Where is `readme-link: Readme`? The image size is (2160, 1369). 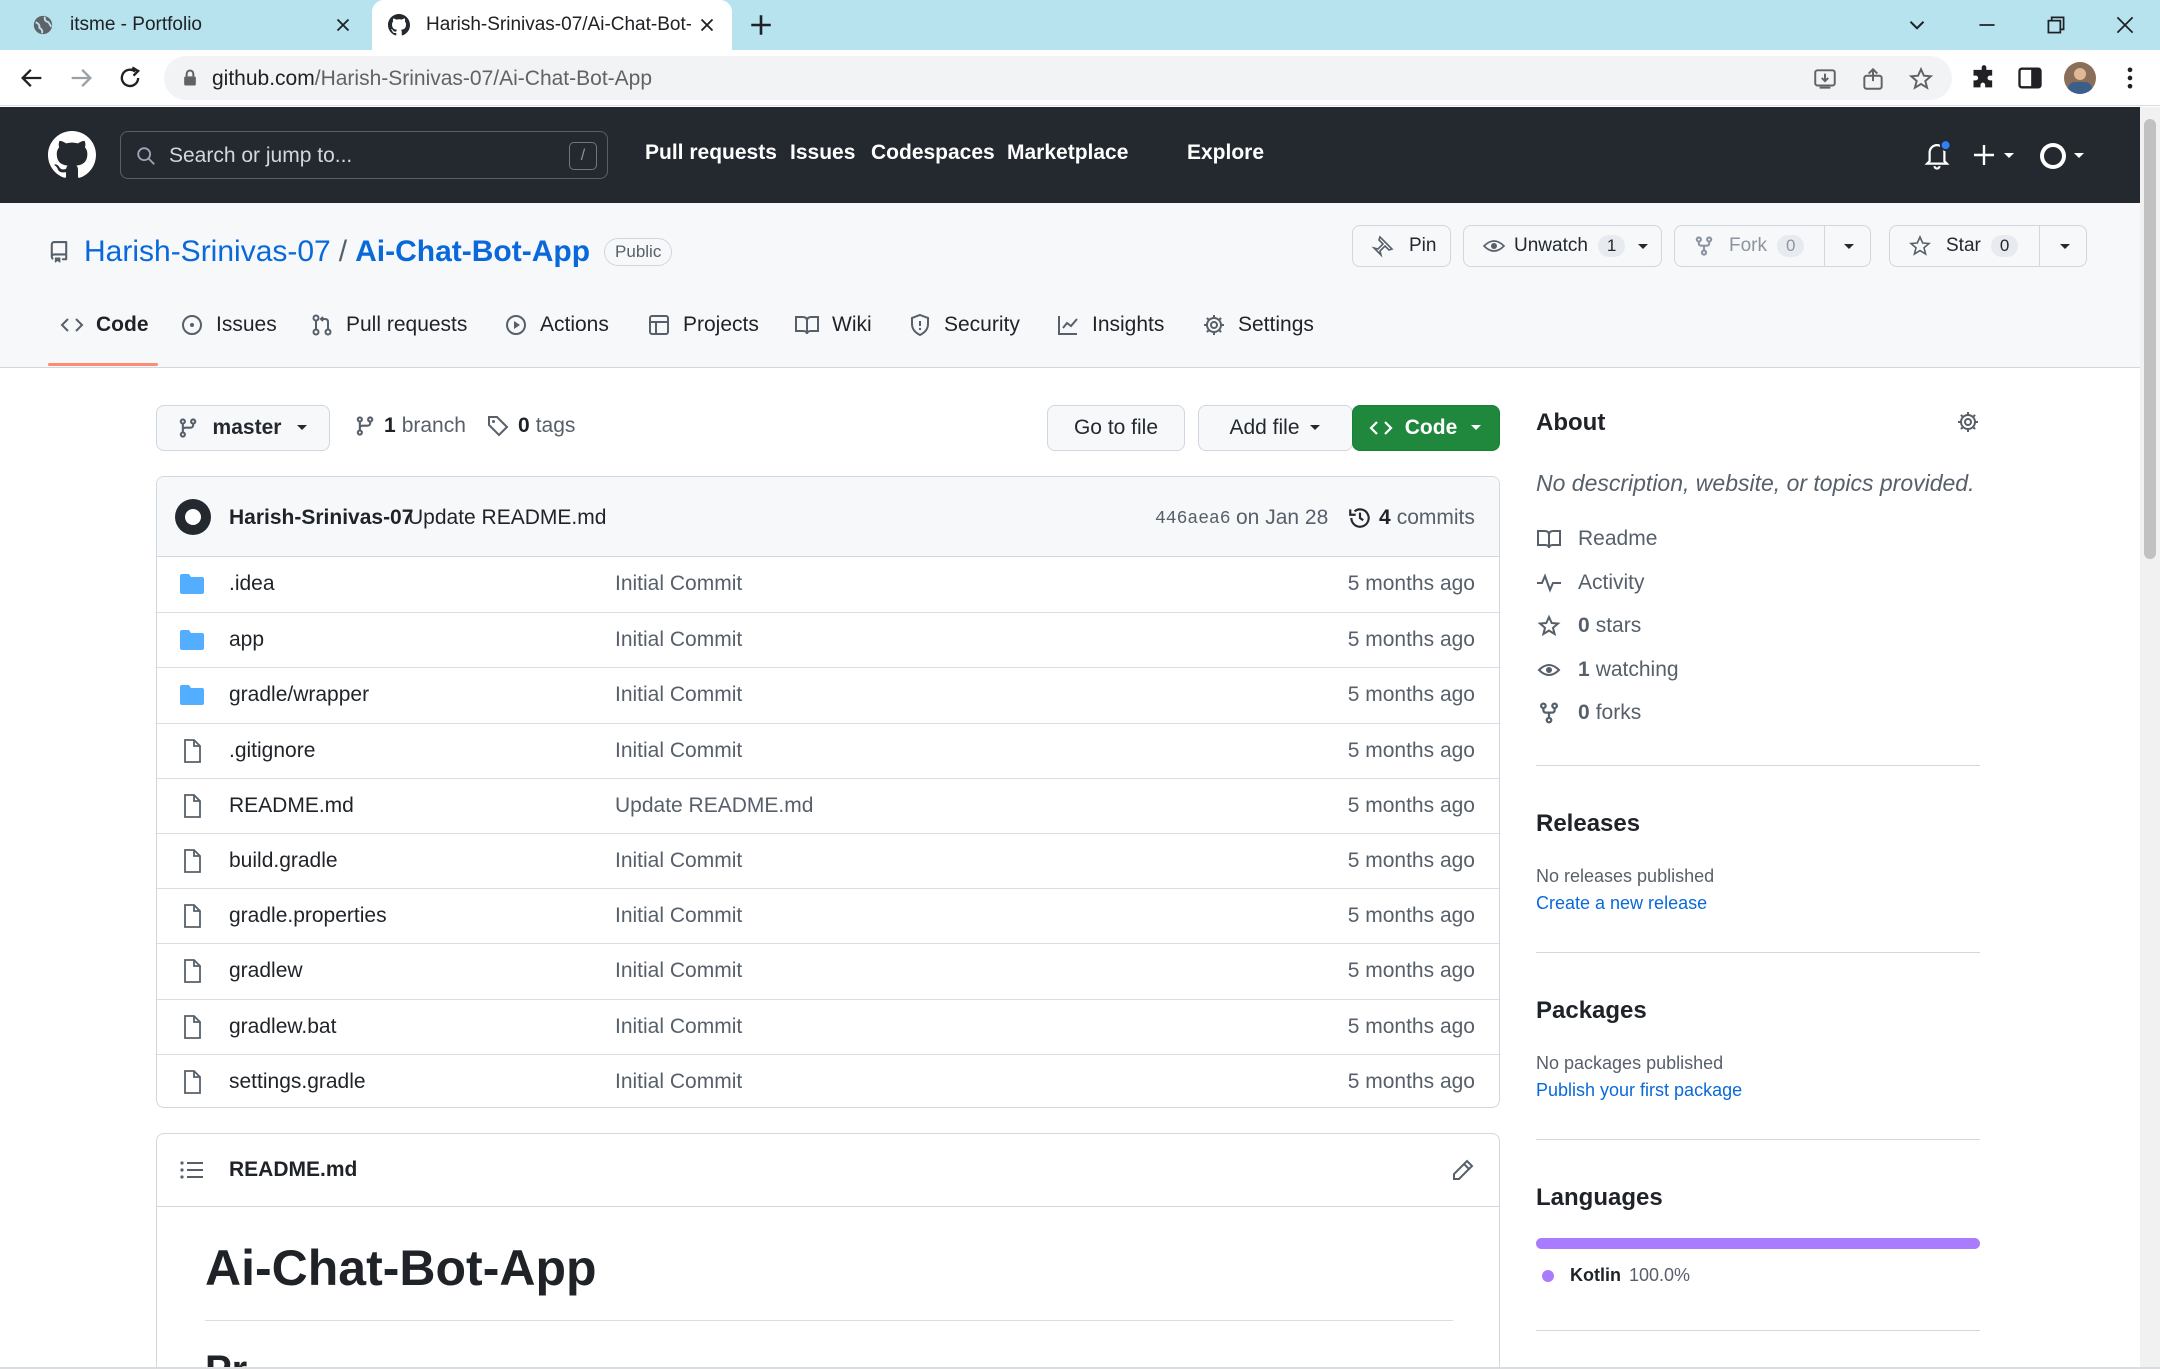
readme-link: Readme is located at coordinates (1596, 539).